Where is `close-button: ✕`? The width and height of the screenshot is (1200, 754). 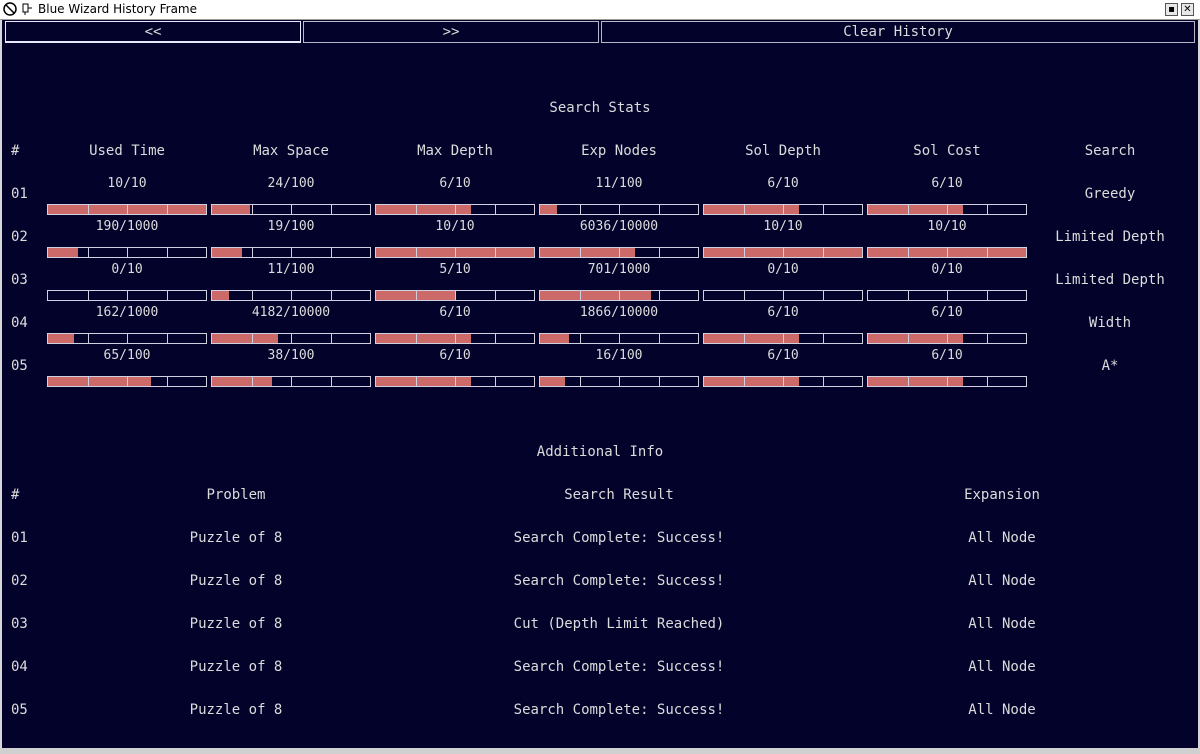
close-button: ✕ is located at coordinates (1187, 9).